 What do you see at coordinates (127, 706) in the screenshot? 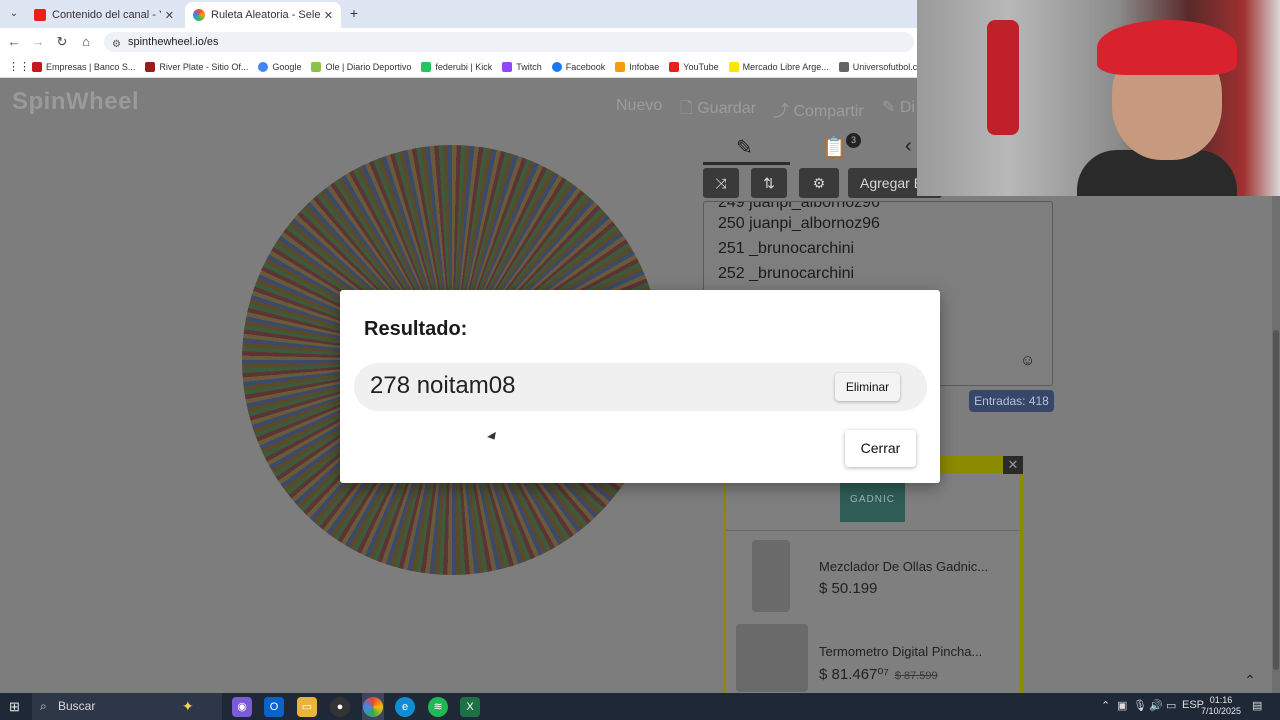
I see `taskbar-search-box: ⌕ Buscar ✦` at bounding box center [127, 706].